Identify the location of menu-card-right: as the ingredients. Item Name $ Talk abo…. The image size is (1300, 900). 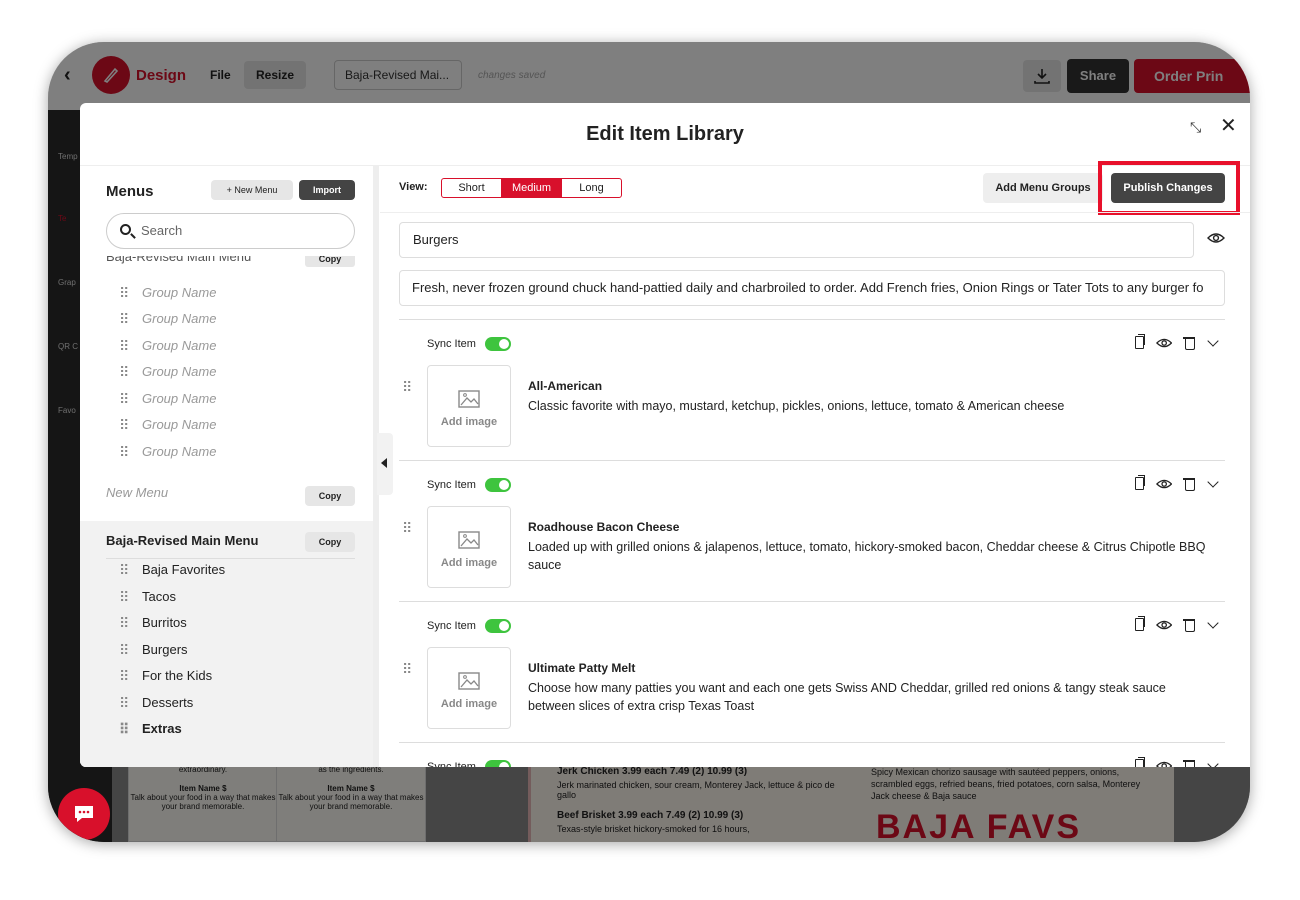
(351, 801).